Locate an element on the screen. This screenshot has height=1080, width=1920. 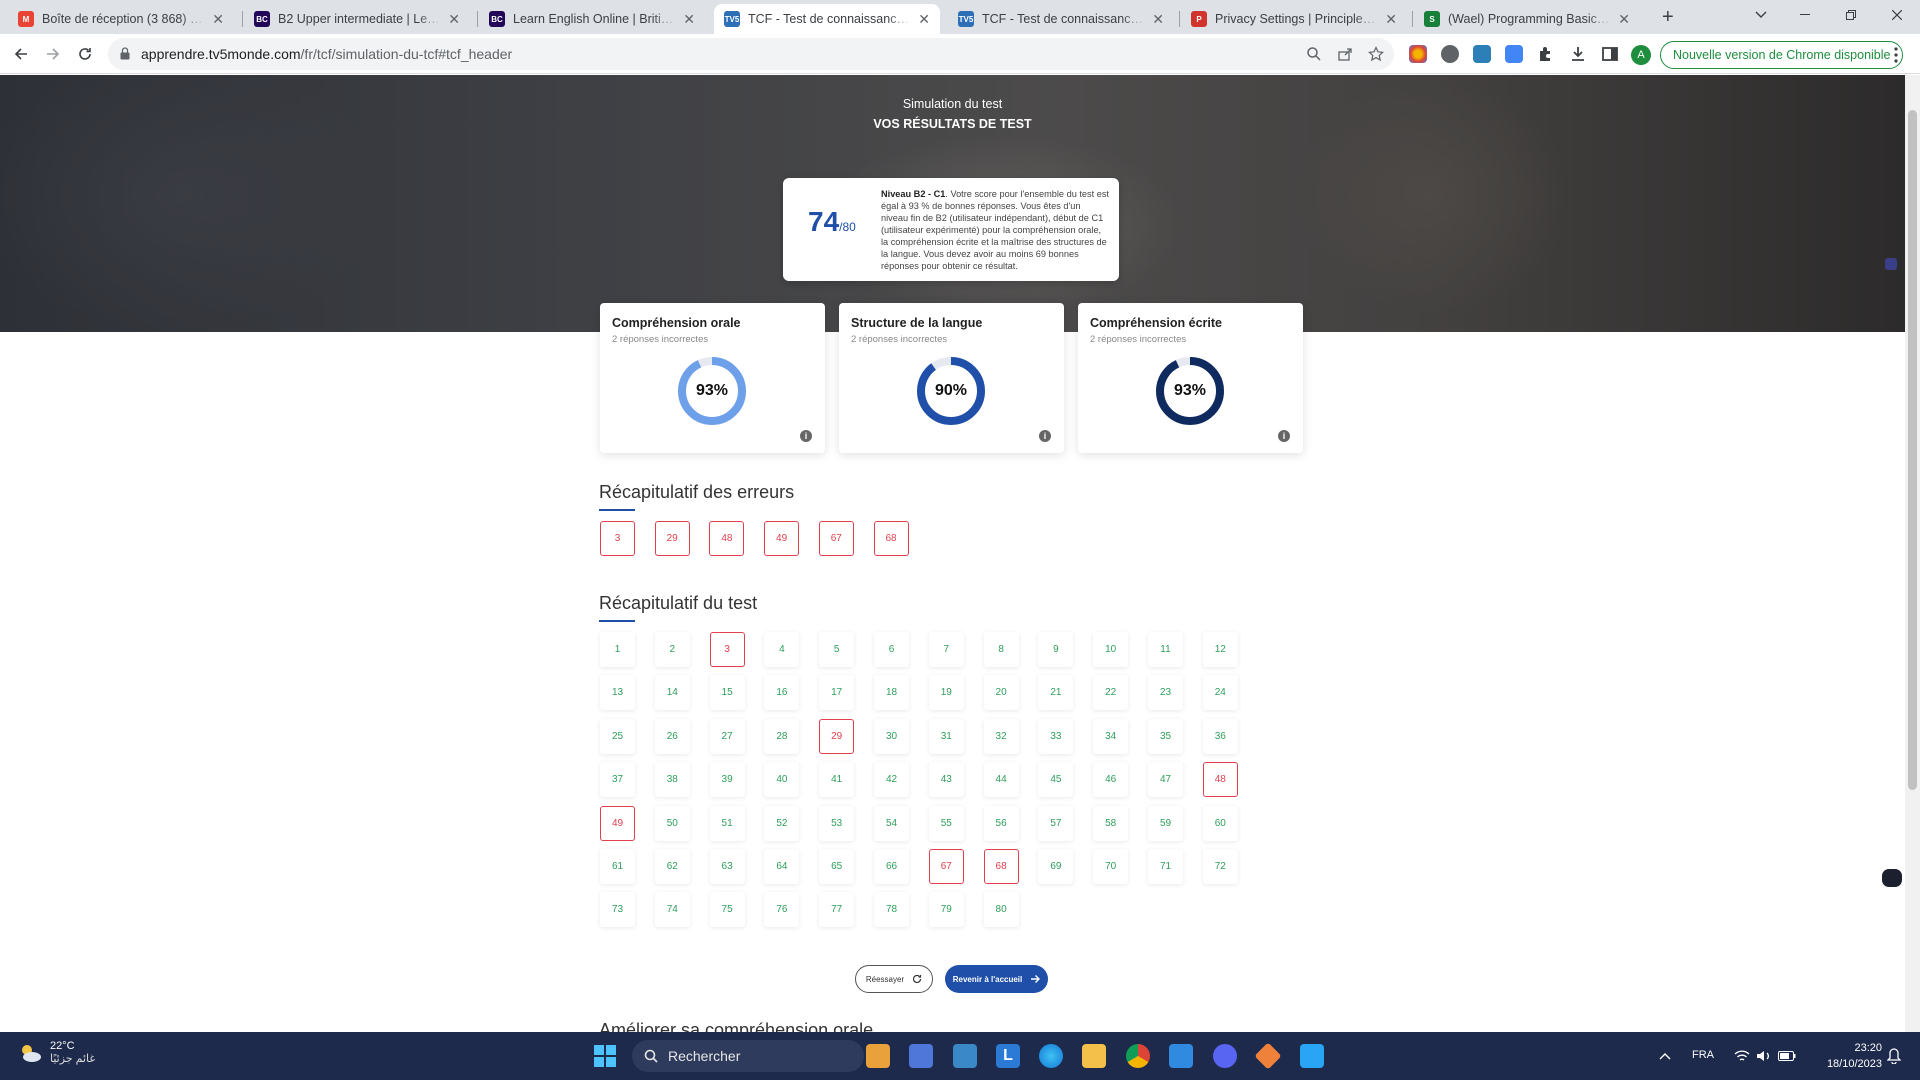
question-box: 15 is located at coordinates (727, 693).